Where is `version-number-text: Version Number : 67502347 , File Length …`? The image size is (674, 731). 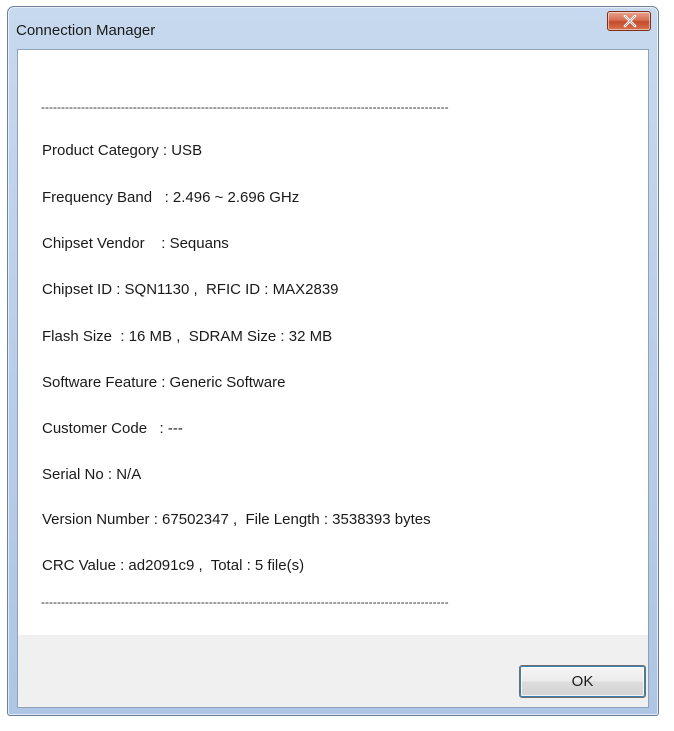
version-number-text: Version Number : 67502347 , File Length … is located at coordinates (236, 519).